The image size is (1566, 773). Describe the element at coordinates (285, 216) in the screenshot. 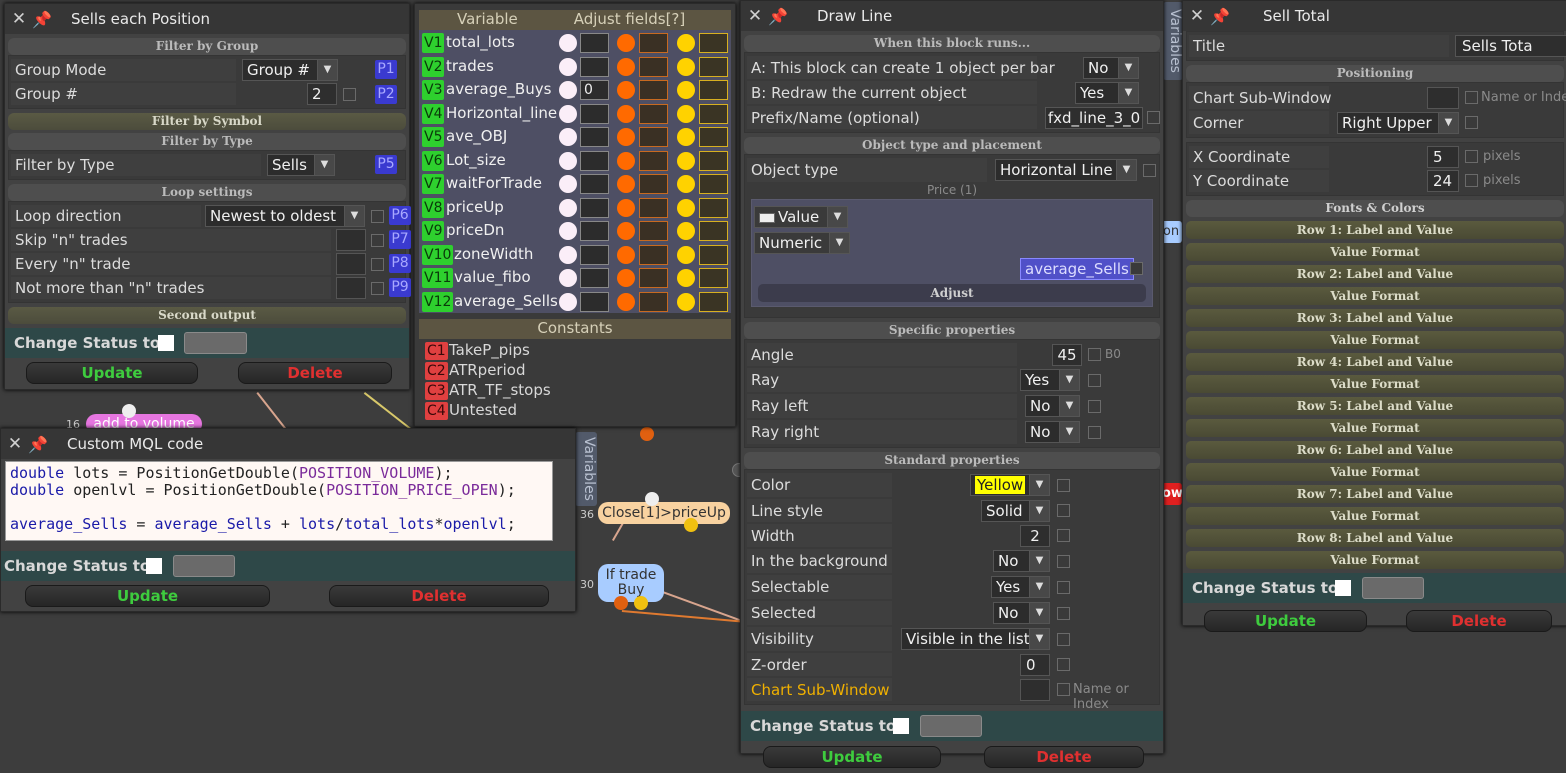

I see `loop-direction-select: Newest to oldest ▼` at that location.